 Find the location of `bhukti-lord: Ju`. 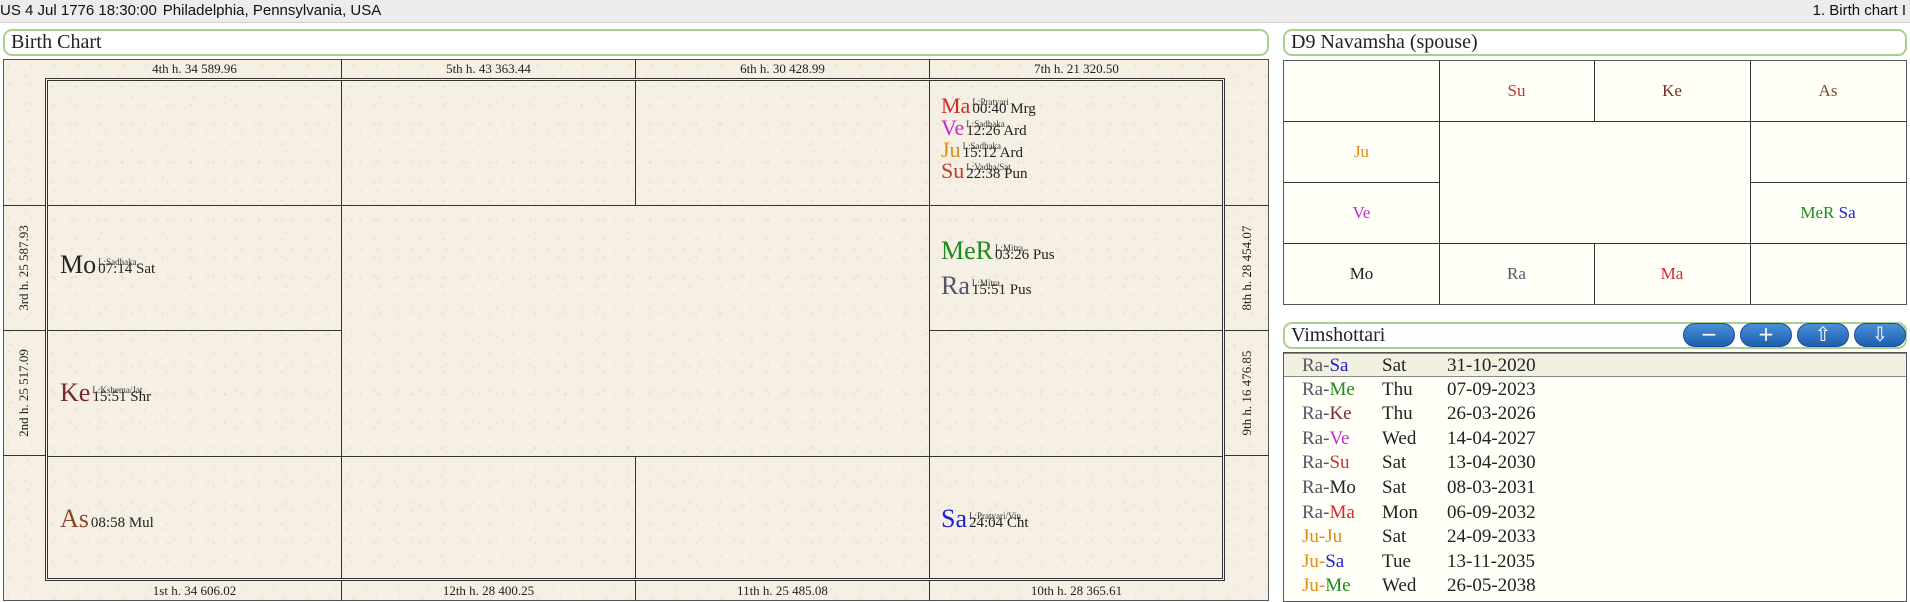

bhukti-lord: Ju is located at coordinates (1334, 537).